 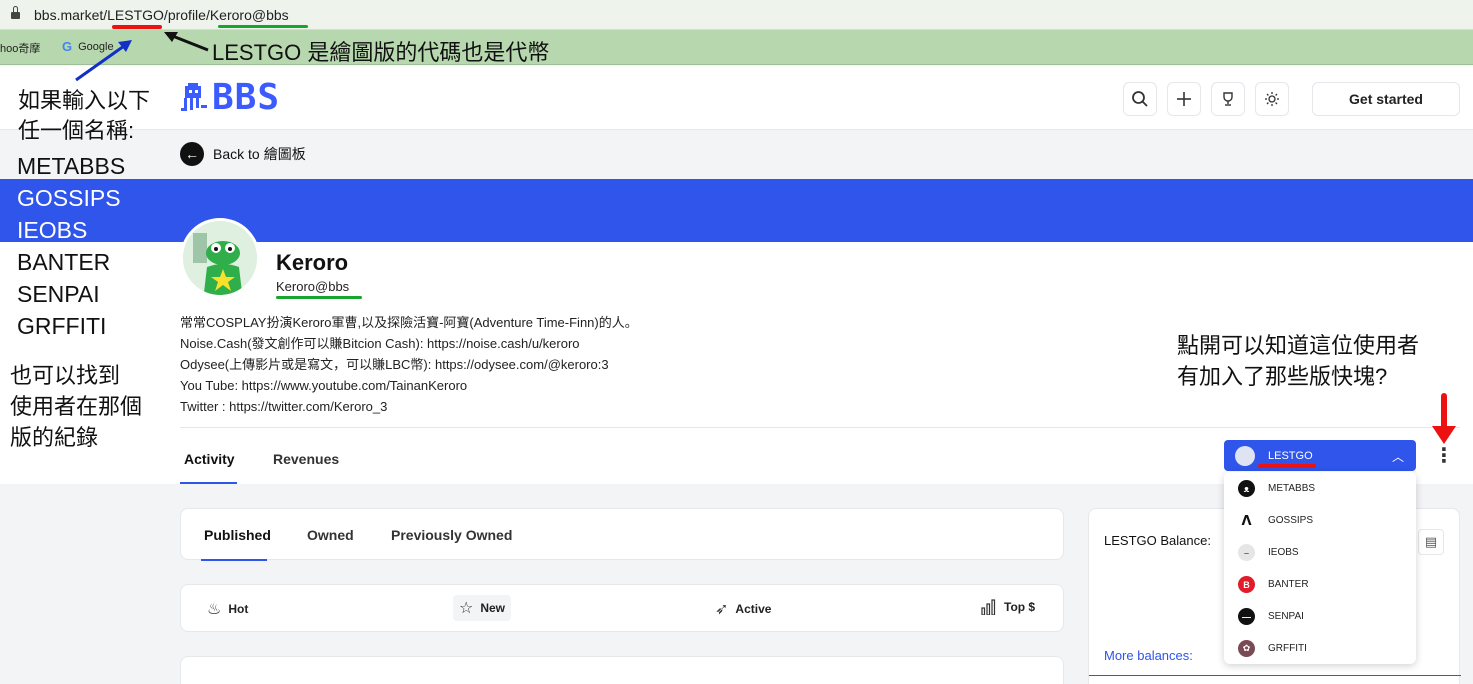 I want to click on board-option-label: METABBS, so click(x=1292, y=488).